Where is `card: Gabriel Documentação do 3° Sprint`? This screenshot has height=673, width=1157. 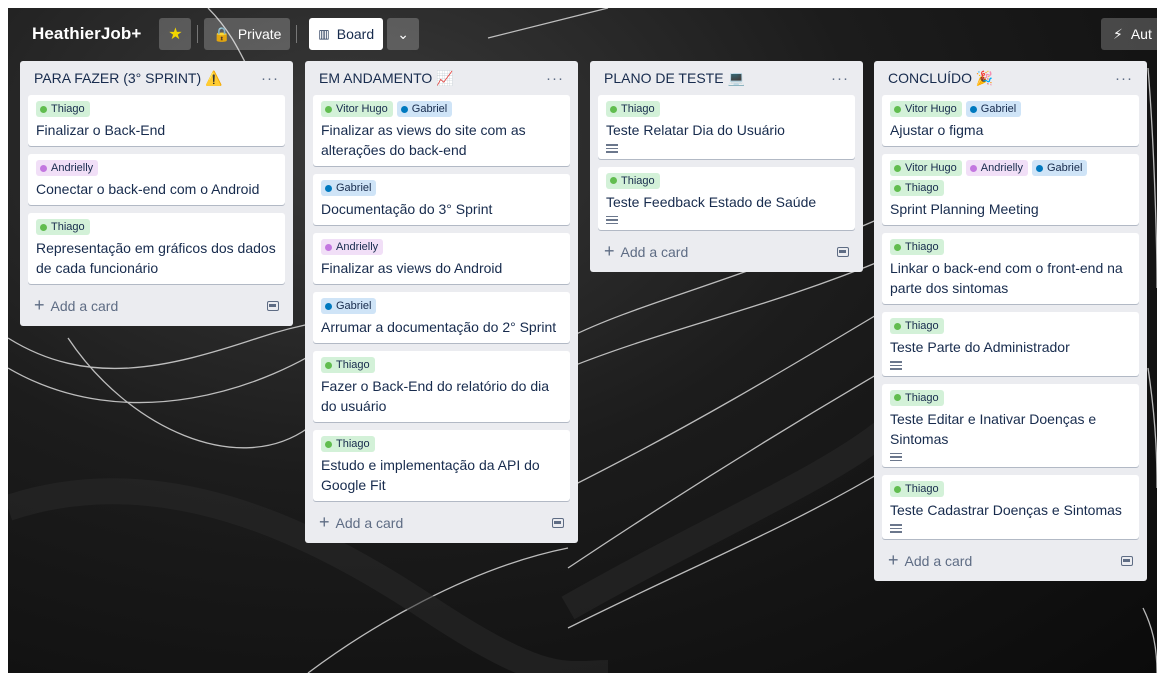
card: Gabriel Documentação do 3° Sprint is located at coordinates (441, 199).